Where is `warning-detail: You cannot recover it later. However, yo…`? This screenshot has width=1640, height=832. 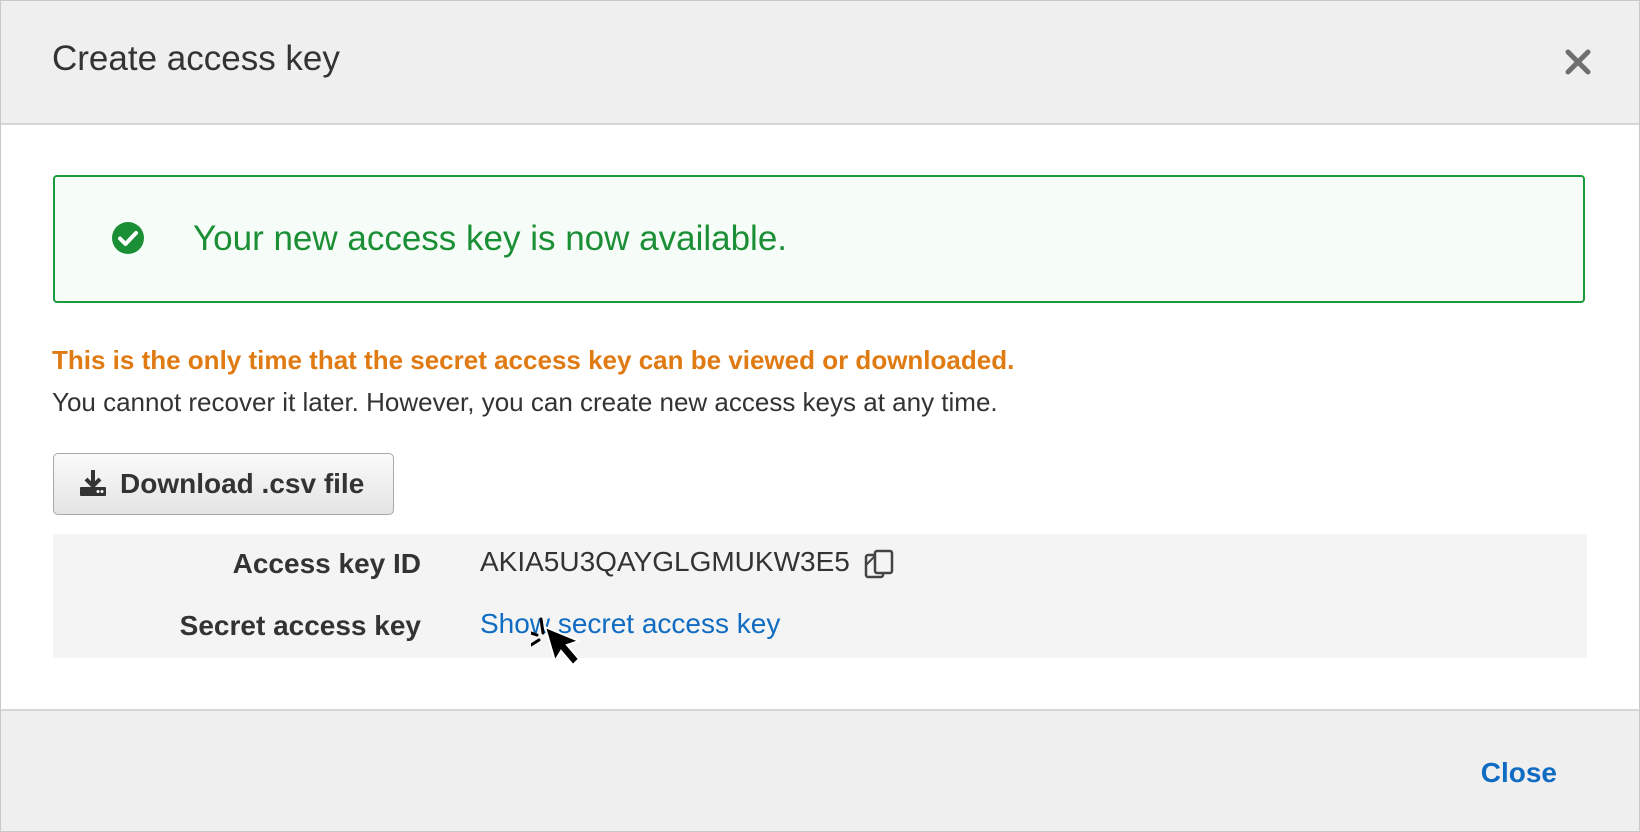 warning-detail: You cannot recover it later. However, yo… is located at coordinates (525, 402).